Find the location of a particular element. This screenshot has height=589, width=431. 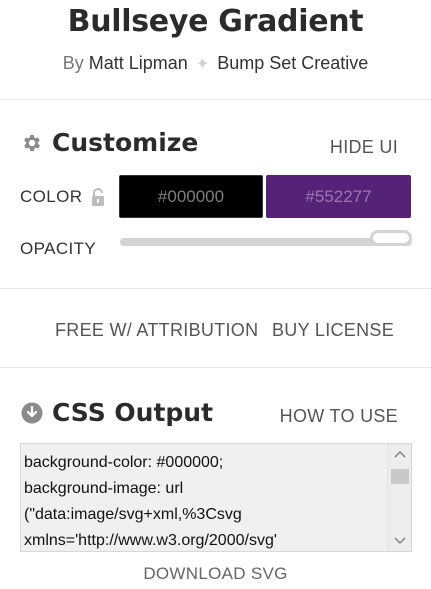

byline-prefix: By is located at coordinates (73, 63).